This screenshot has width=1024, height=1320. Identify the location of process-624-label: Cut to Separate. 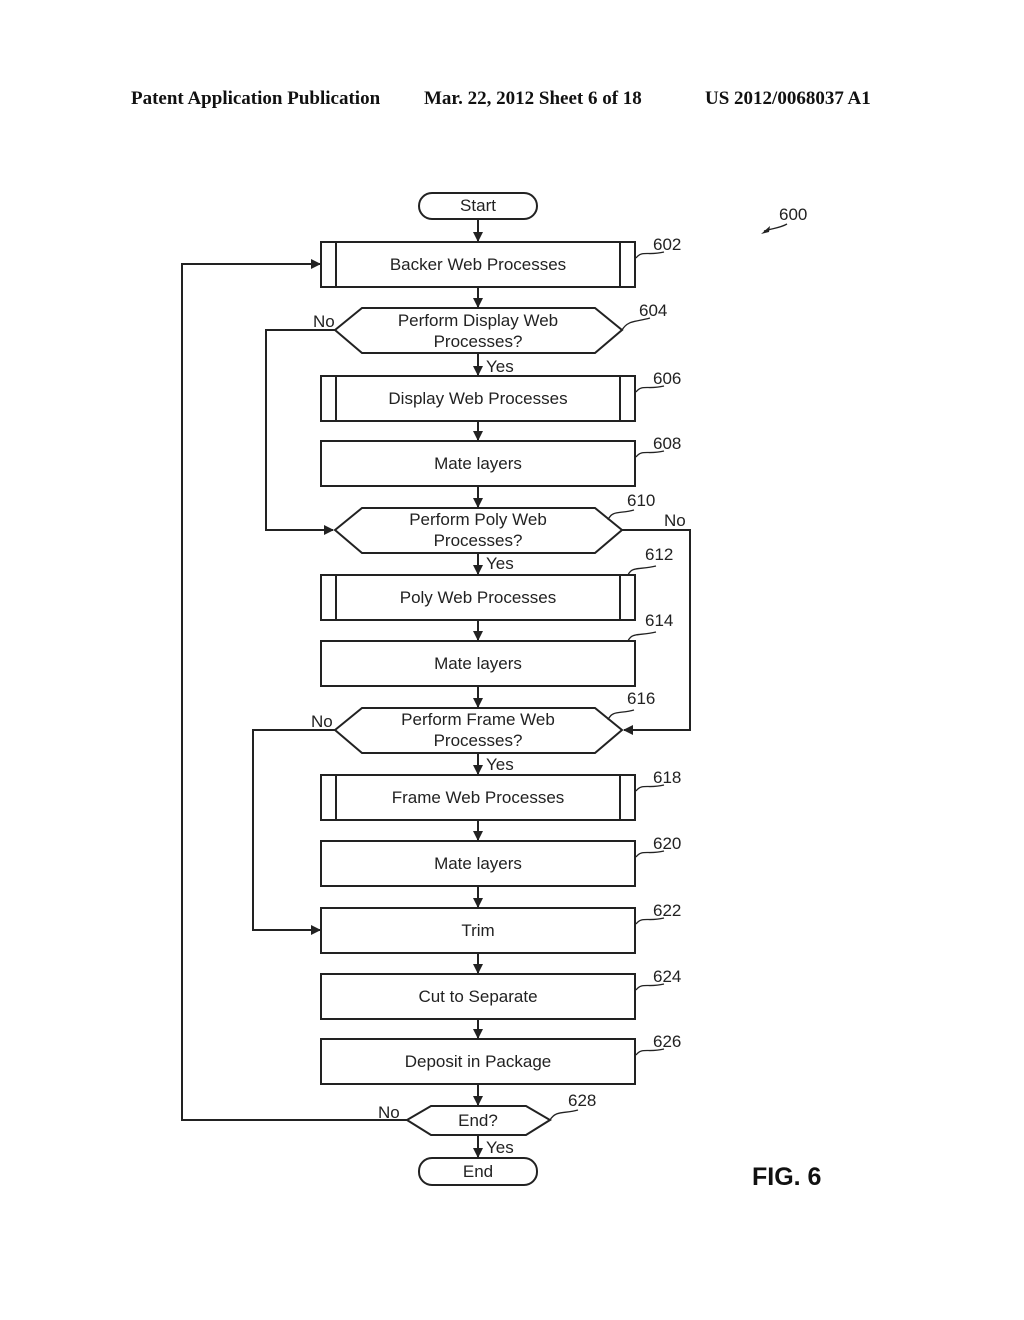
(477, 996).